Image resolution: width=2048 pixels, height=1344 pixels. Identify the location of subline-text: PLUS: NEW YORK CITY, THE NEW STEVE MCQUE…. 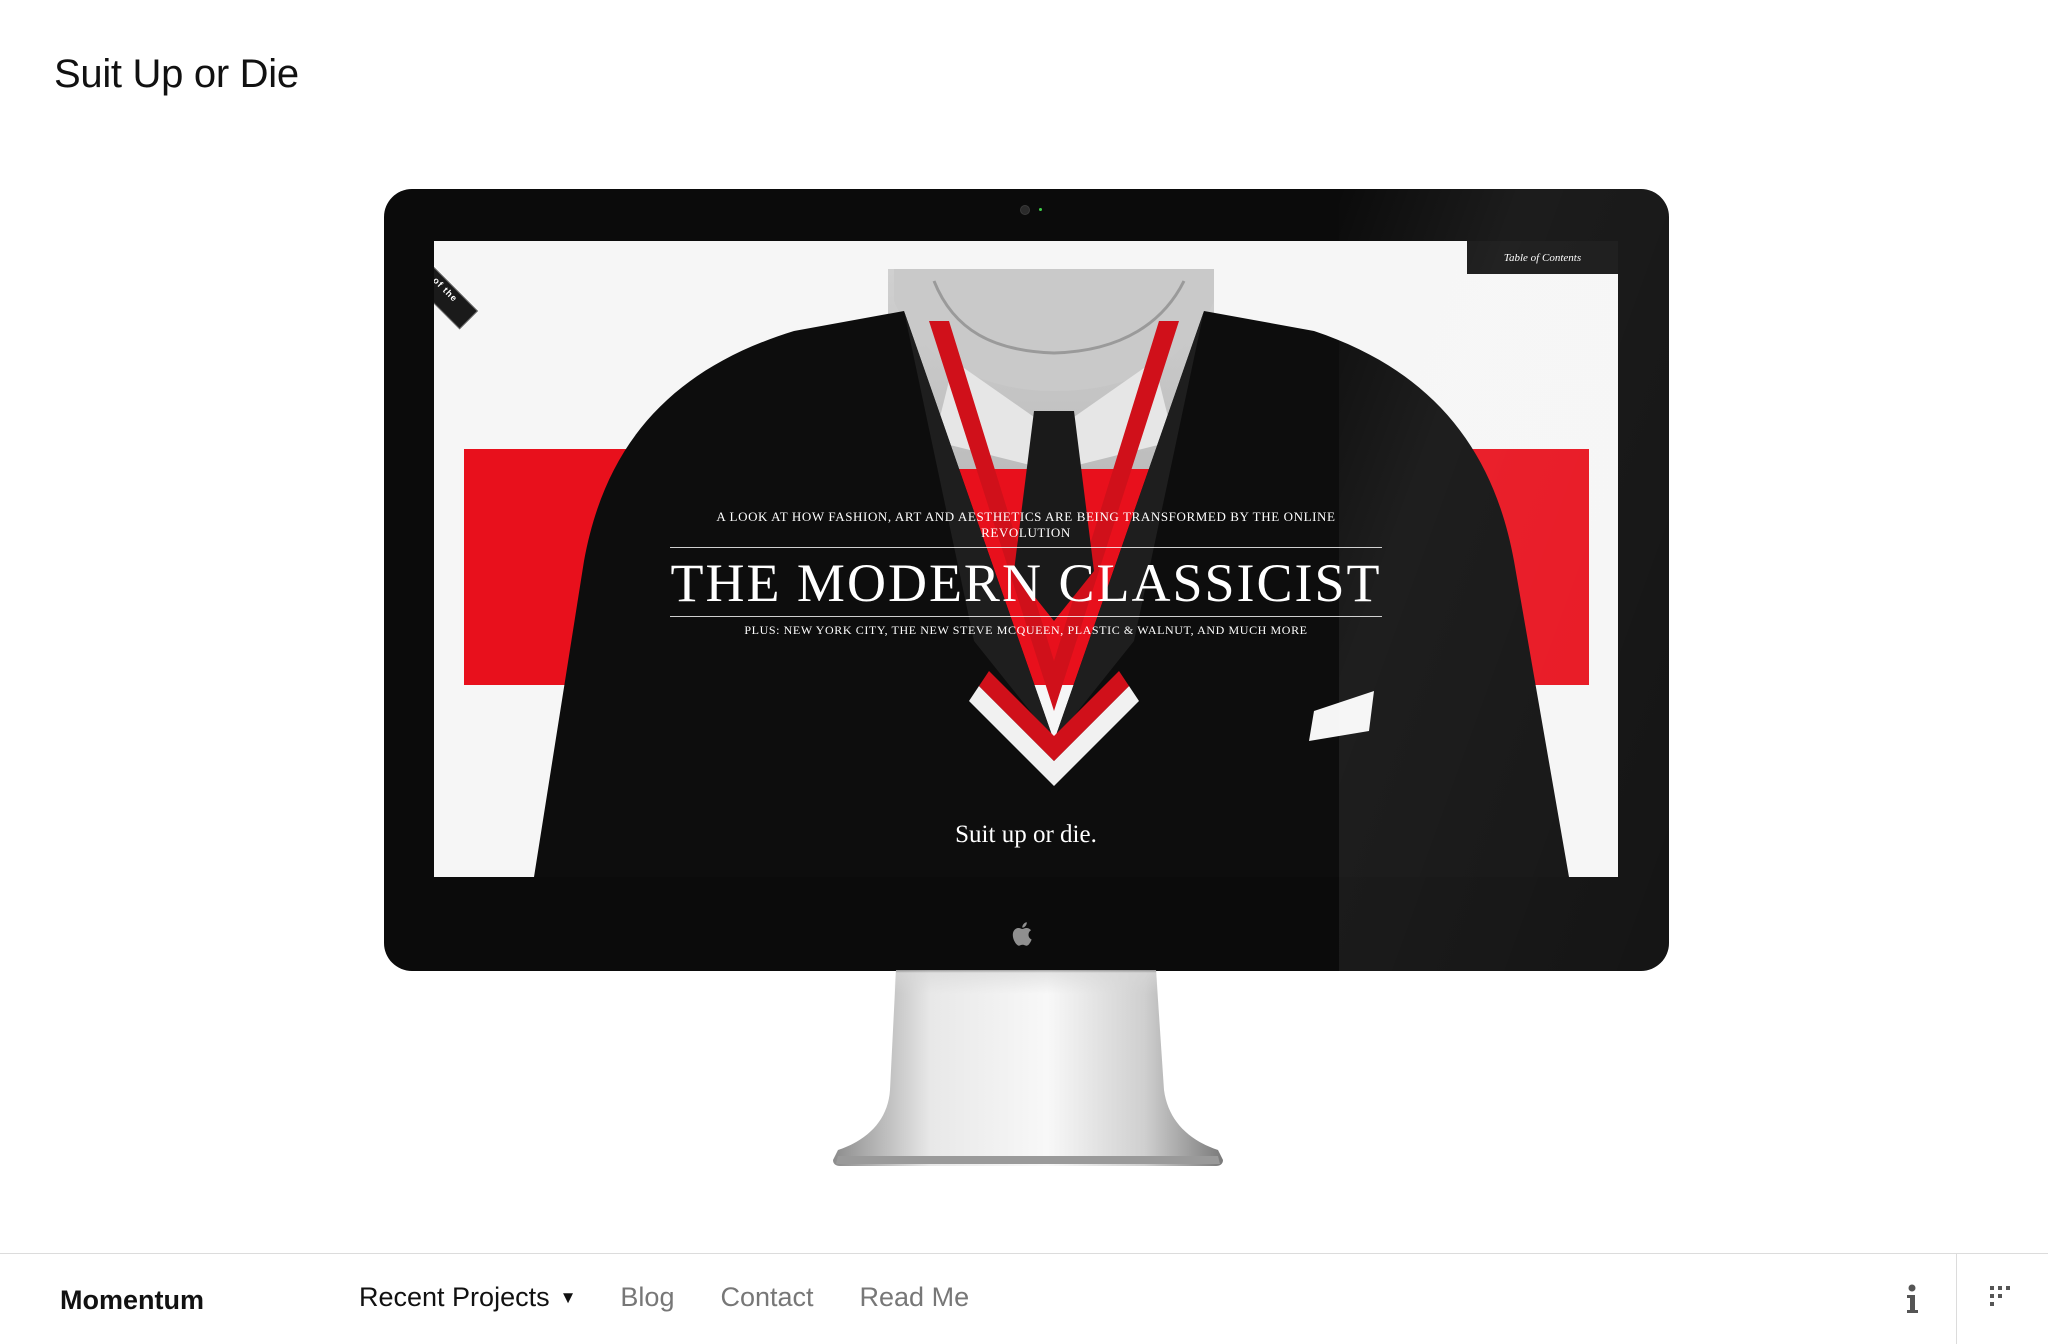
(1026, 630).